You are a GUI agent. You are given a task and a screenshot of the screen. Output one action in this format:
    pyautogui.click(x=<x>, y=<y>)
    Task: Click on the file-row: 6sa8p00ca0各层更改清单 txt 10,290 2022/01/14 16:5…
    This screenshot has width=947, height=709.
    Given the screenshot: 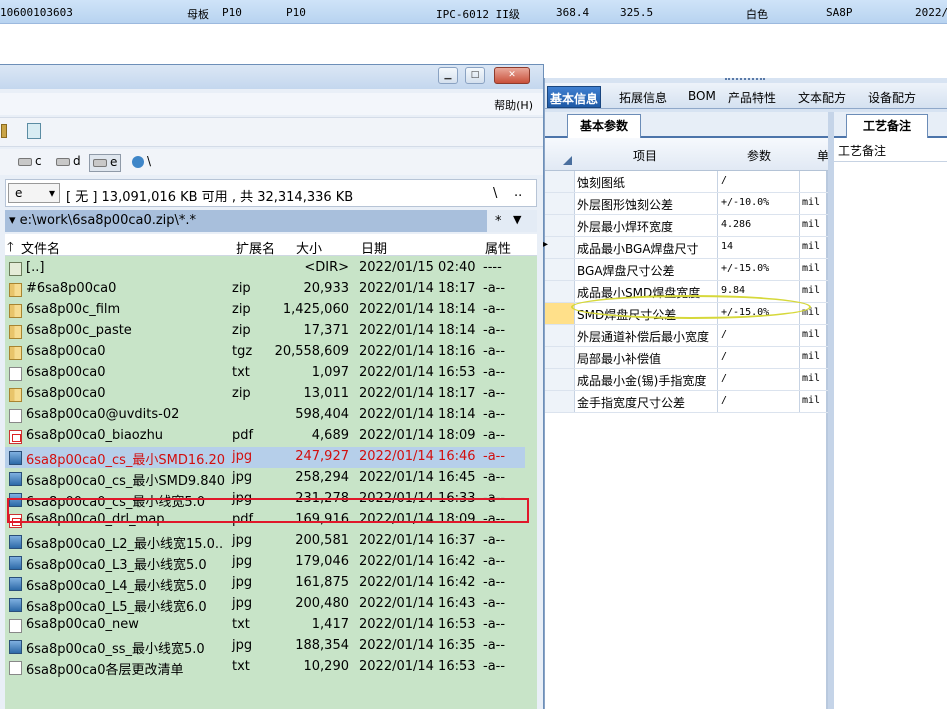 What is the action you would take?
    pyautogui.click(x=265, y=667)
    